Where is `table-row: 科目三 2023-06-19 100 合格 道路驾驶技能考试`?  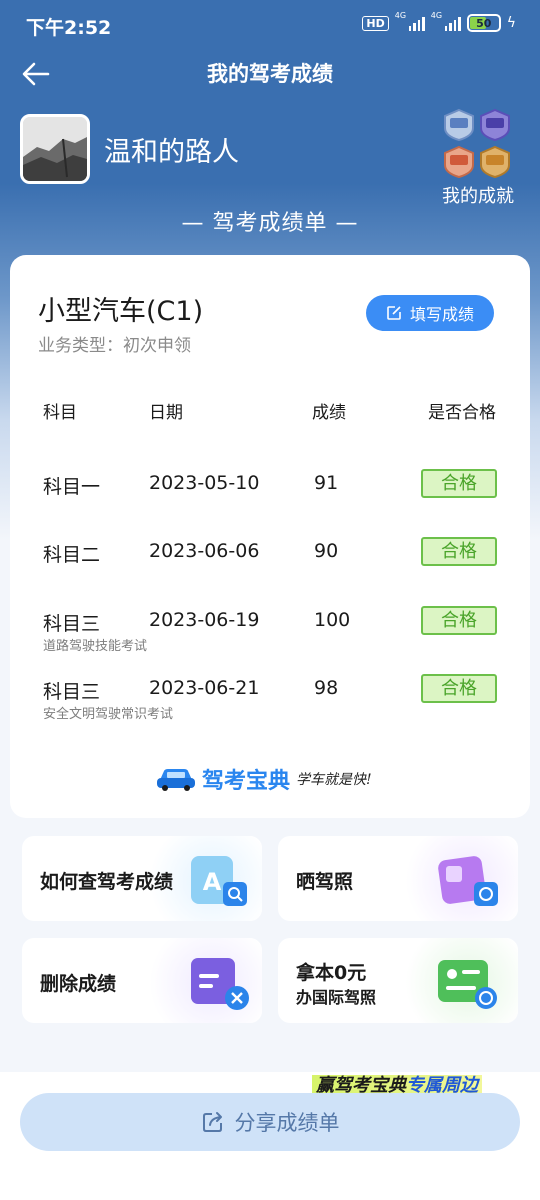
table-row: 科目三 2023-06-19 100 合格 道路驾驶技能考试 is located at coordinates (270, 637).